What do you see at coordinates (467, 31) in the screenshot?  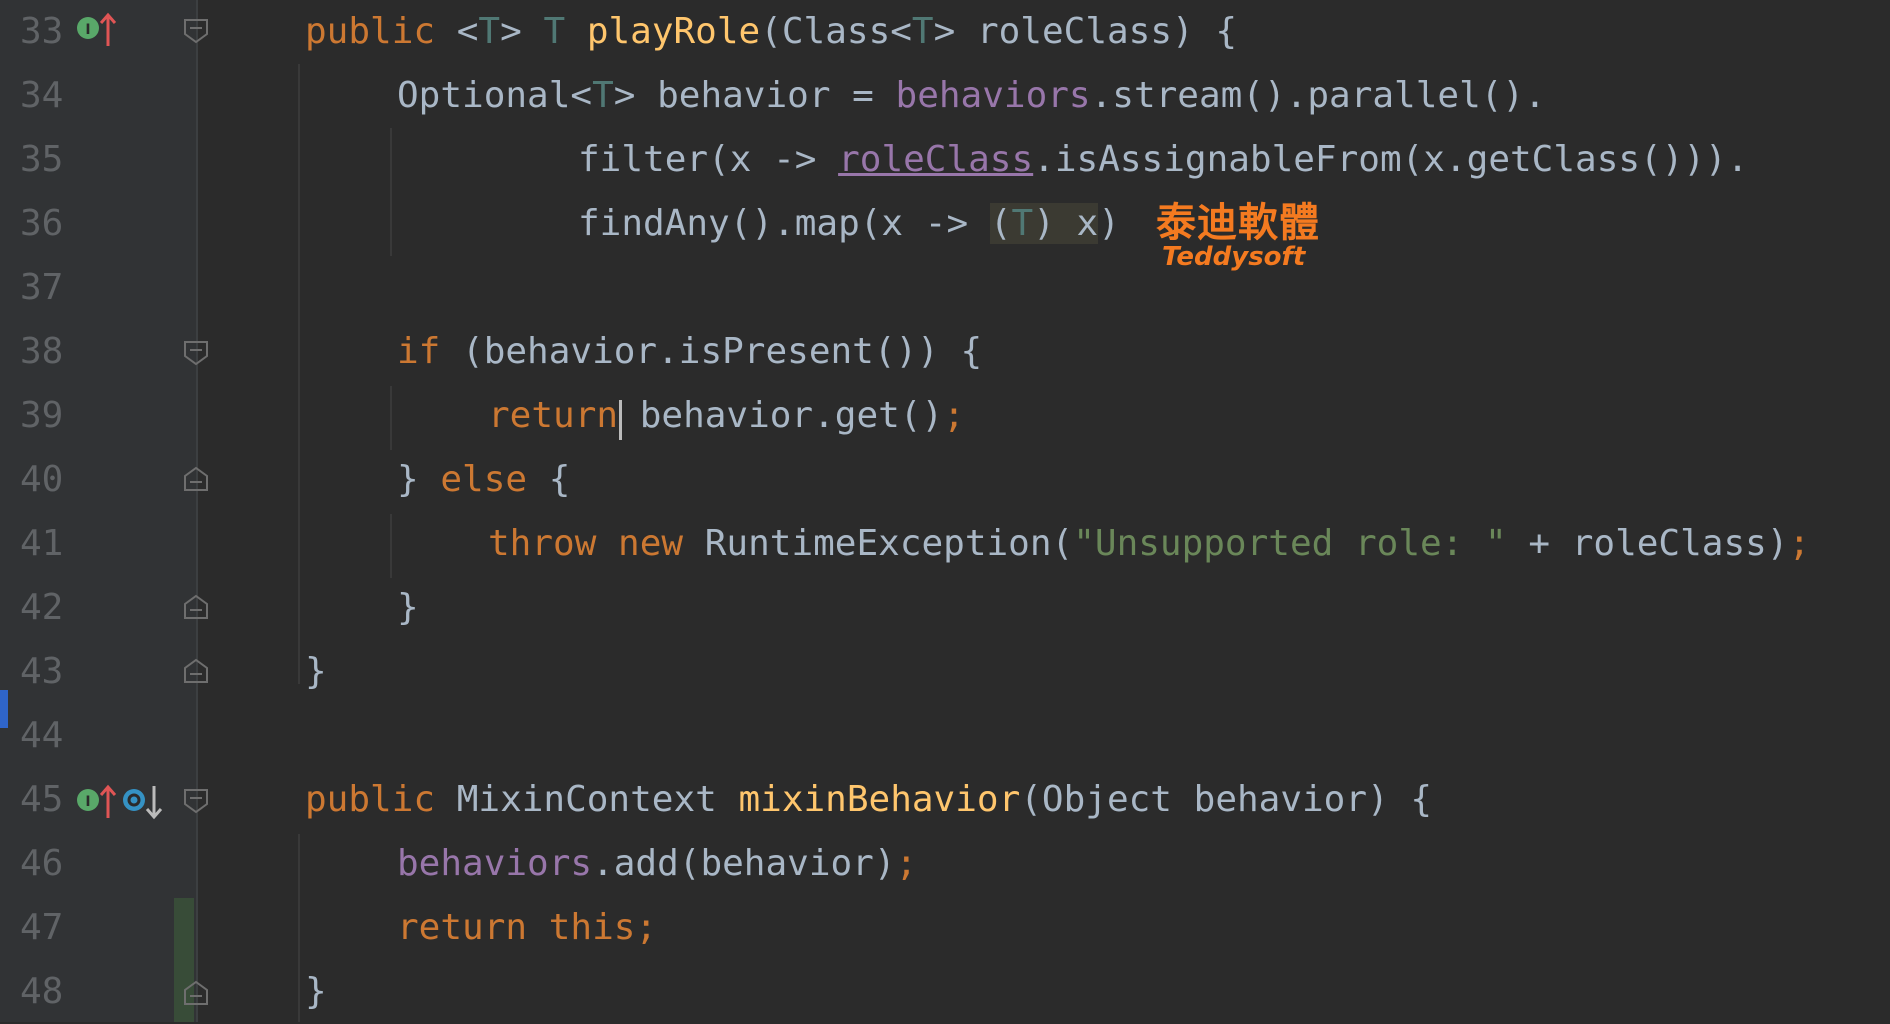 I see `code-token: <` at bounding box center [467, 31].